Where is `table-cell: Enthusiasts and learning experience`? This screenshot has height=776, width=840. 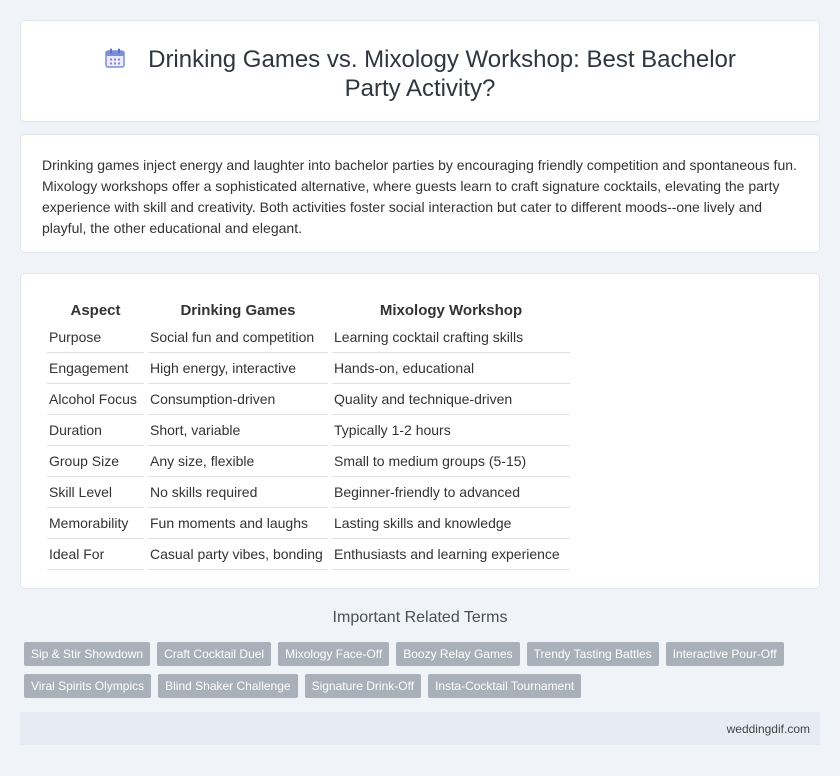
table-cell: Enthusiasts and learning experience is located at coordinates (451, 554).